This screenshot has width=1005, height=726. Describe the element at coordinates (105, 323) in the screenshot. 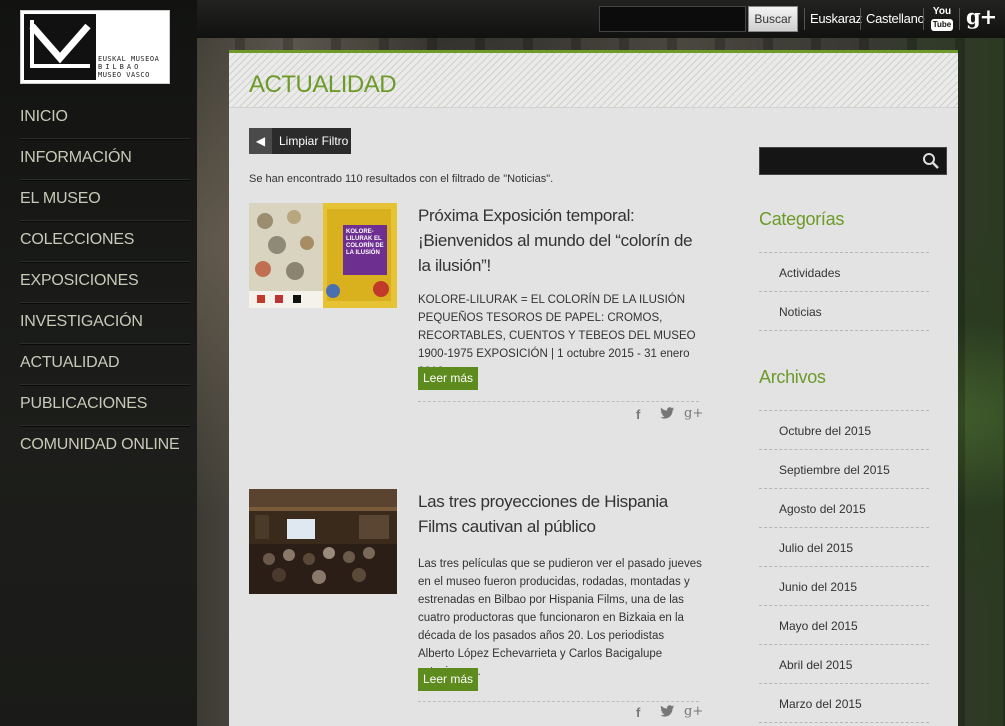

I see `nav-item-investigacion: INVESTIGACIÓN` at that location.